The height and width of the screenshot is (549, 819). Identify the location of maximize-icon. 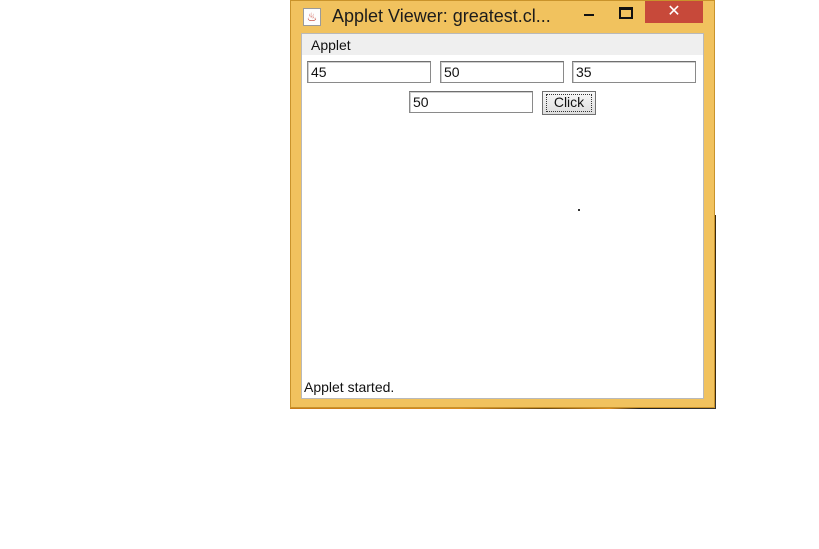
(624, 12).